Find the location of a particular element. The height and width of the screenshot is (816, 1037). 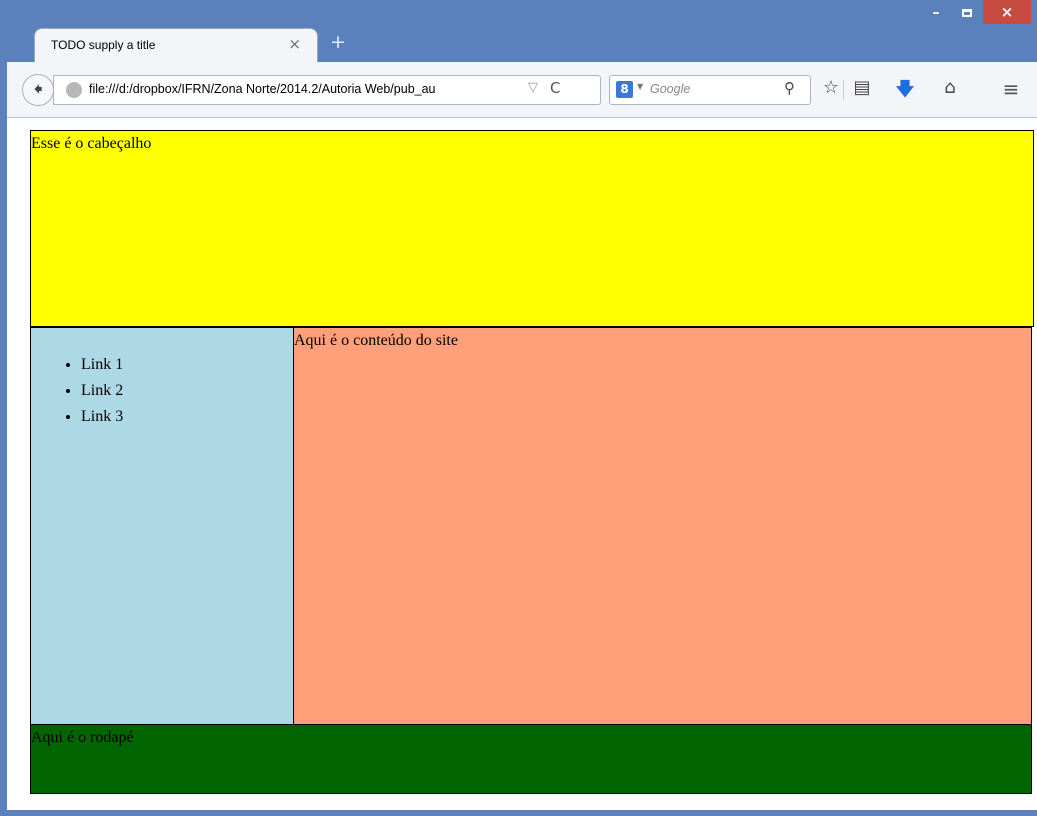

header-text: Esse é o cabeçalho is located at coordinates (91, 143).